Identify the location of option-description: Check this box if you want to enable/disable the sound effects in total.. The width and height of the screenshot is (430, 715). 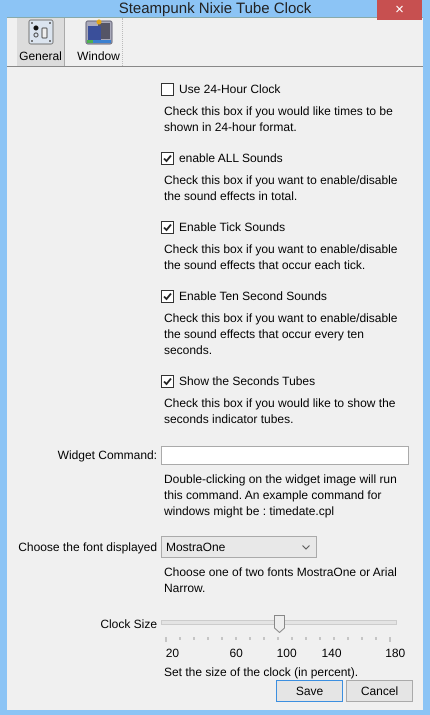
(281, 188).